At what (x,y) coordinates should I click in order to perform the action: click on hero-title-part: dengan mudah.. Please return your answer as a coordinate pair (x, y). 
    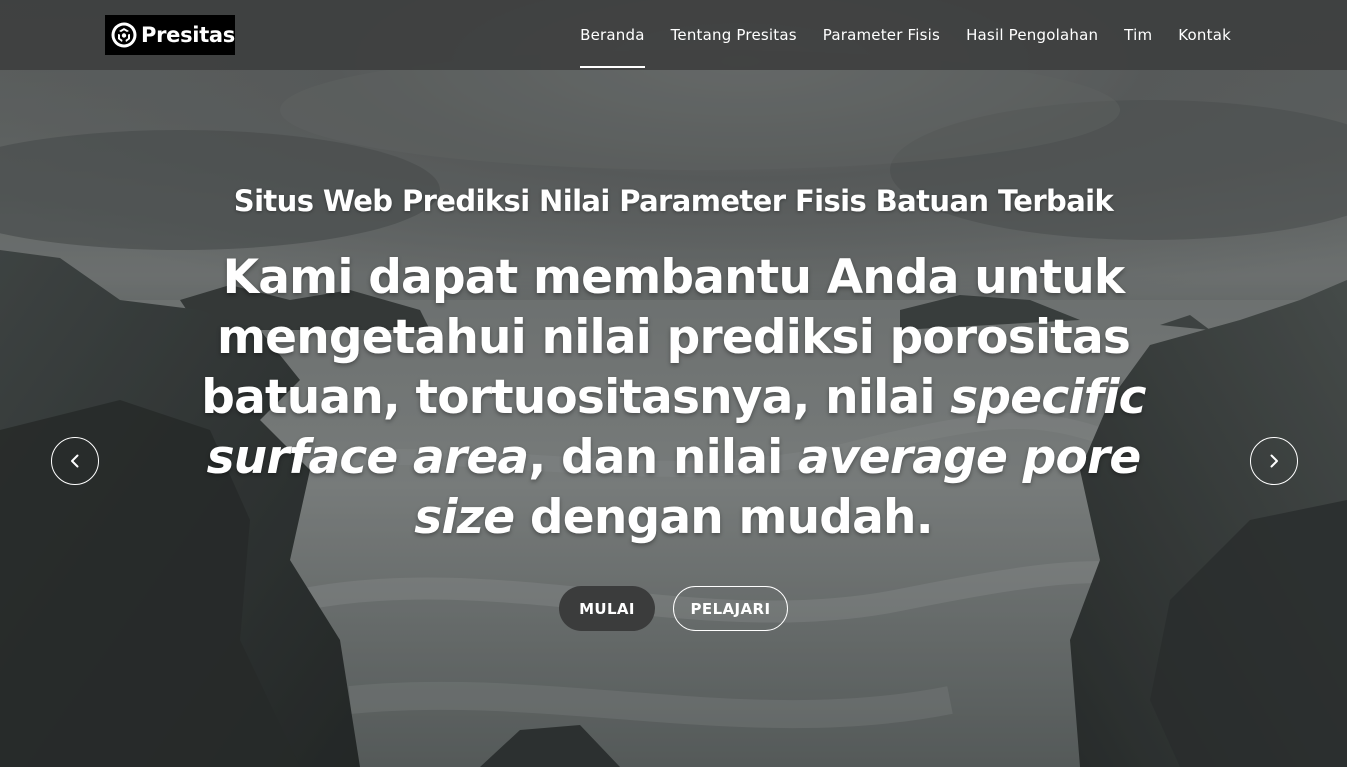
    Looking at the image, I should click on (724, 517).